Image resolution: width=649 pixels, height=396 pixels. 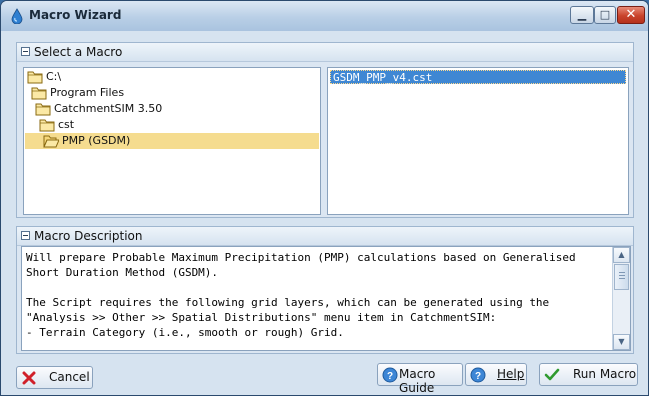 I want to click on tree-item-label: Program Files, so click(x=87, y=92).